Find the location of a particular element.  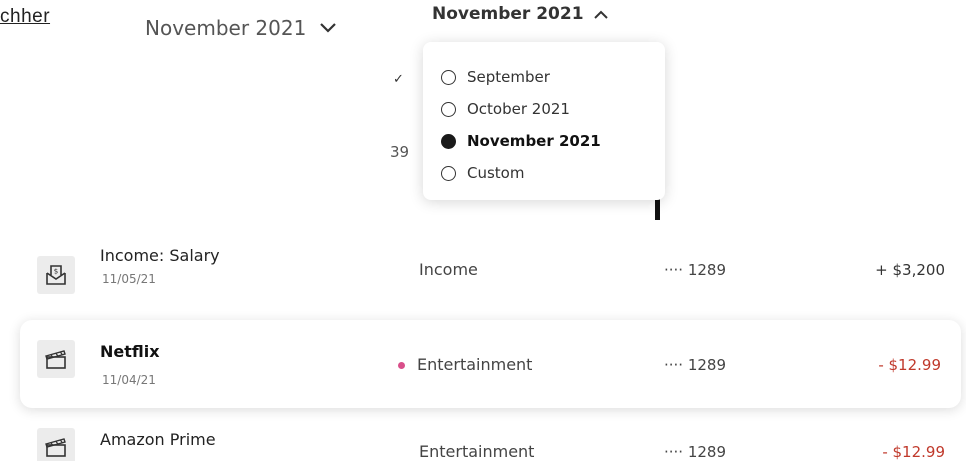

month-option-label: Custom is located at coordinates (496, 173).